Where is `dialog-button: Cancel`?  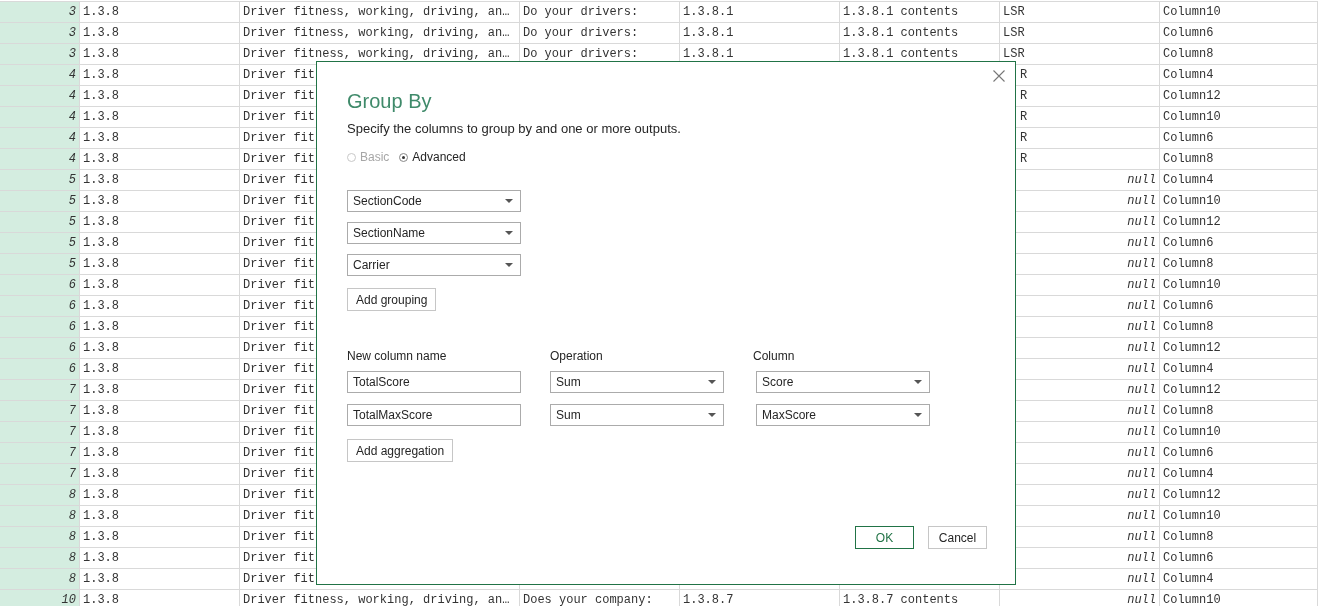 dialog-button: Cancel is located at coordinates (957, 537).